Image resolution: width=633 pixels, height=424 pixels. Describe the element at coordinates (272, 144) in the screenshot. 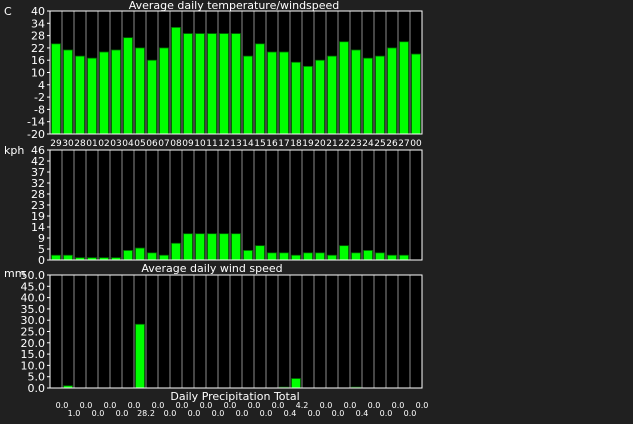

I see `x-tick-label: 16` at that location.